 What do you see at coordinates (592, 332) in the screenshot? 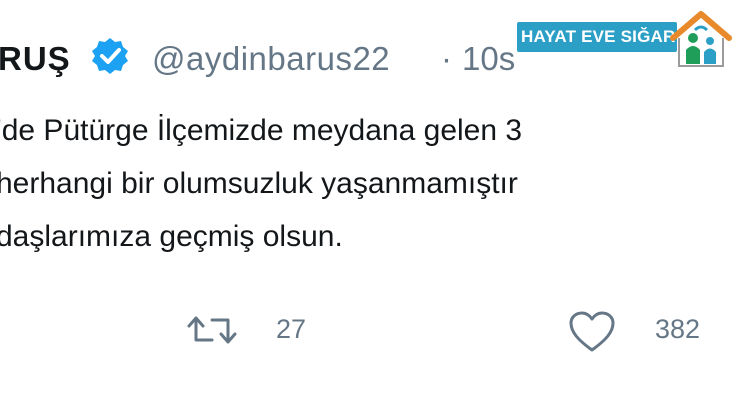
I see `heart-icon` at bounding box center [592, 332].